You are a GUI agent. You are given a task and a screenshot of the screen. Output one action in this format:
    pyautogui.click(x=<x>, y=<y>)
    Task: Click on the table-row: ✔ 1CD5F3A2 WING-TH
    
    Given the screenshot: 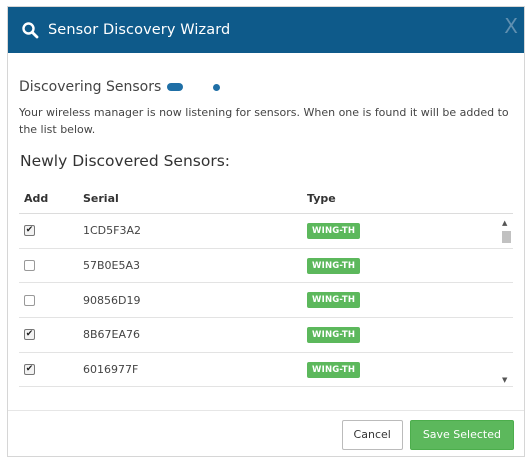 What is the action you would take?
    pyautogui.click(x=266, y=231)
    